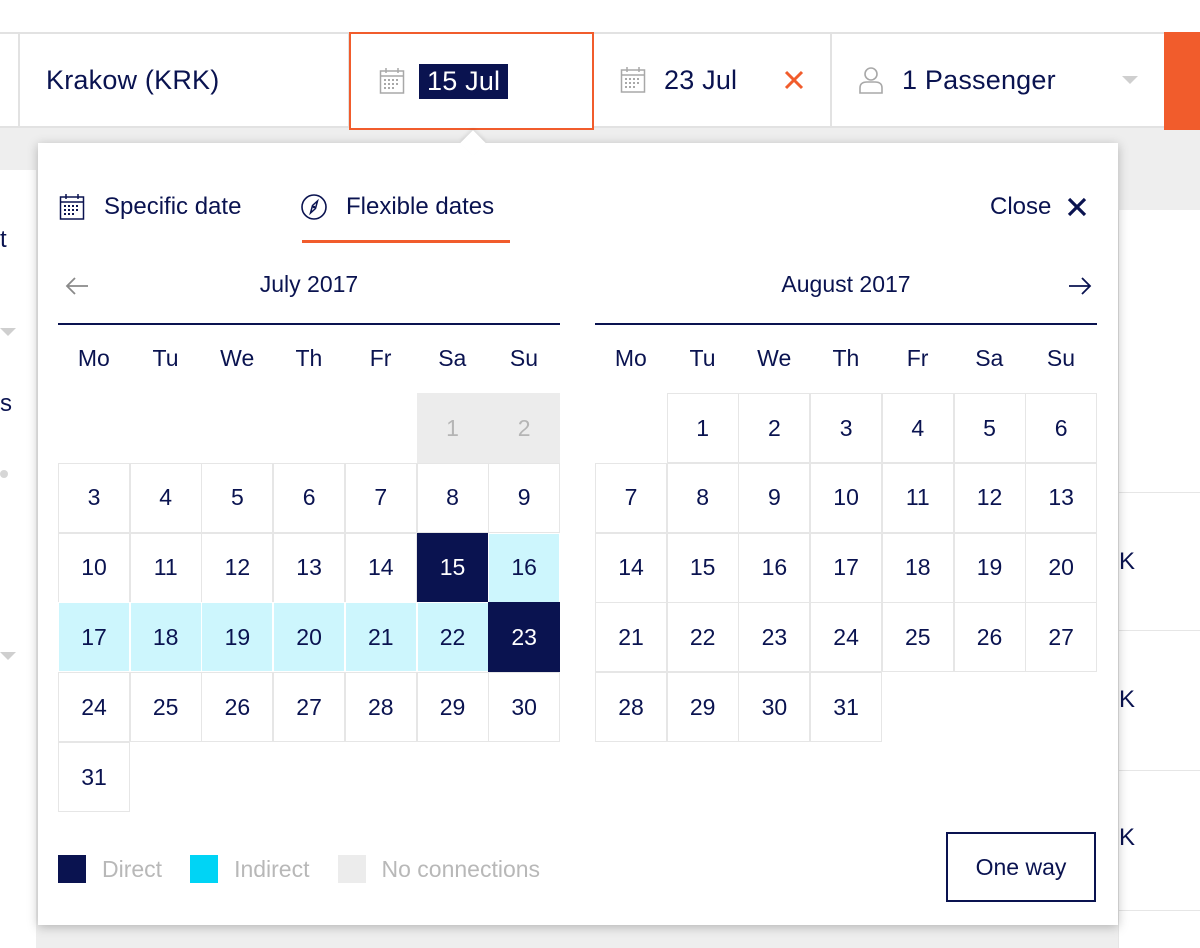 The width and height of the screenshot is (1200, 948). I want to click on compass-icon, so click(314, 207).